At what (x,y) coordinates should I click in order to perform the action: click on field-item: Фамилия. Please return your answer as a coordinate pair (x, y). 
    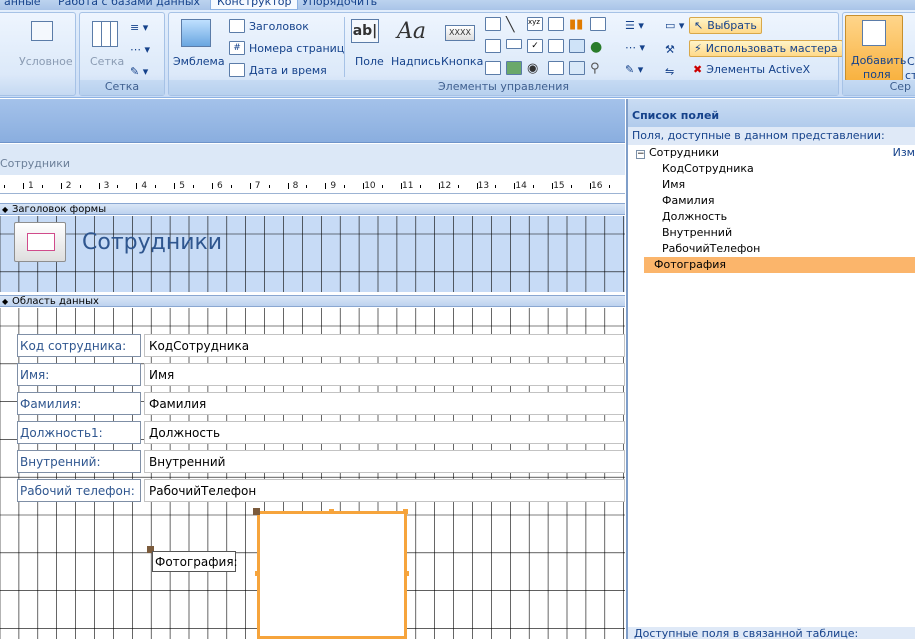
    Looking at the image, I should click on (775, 201).